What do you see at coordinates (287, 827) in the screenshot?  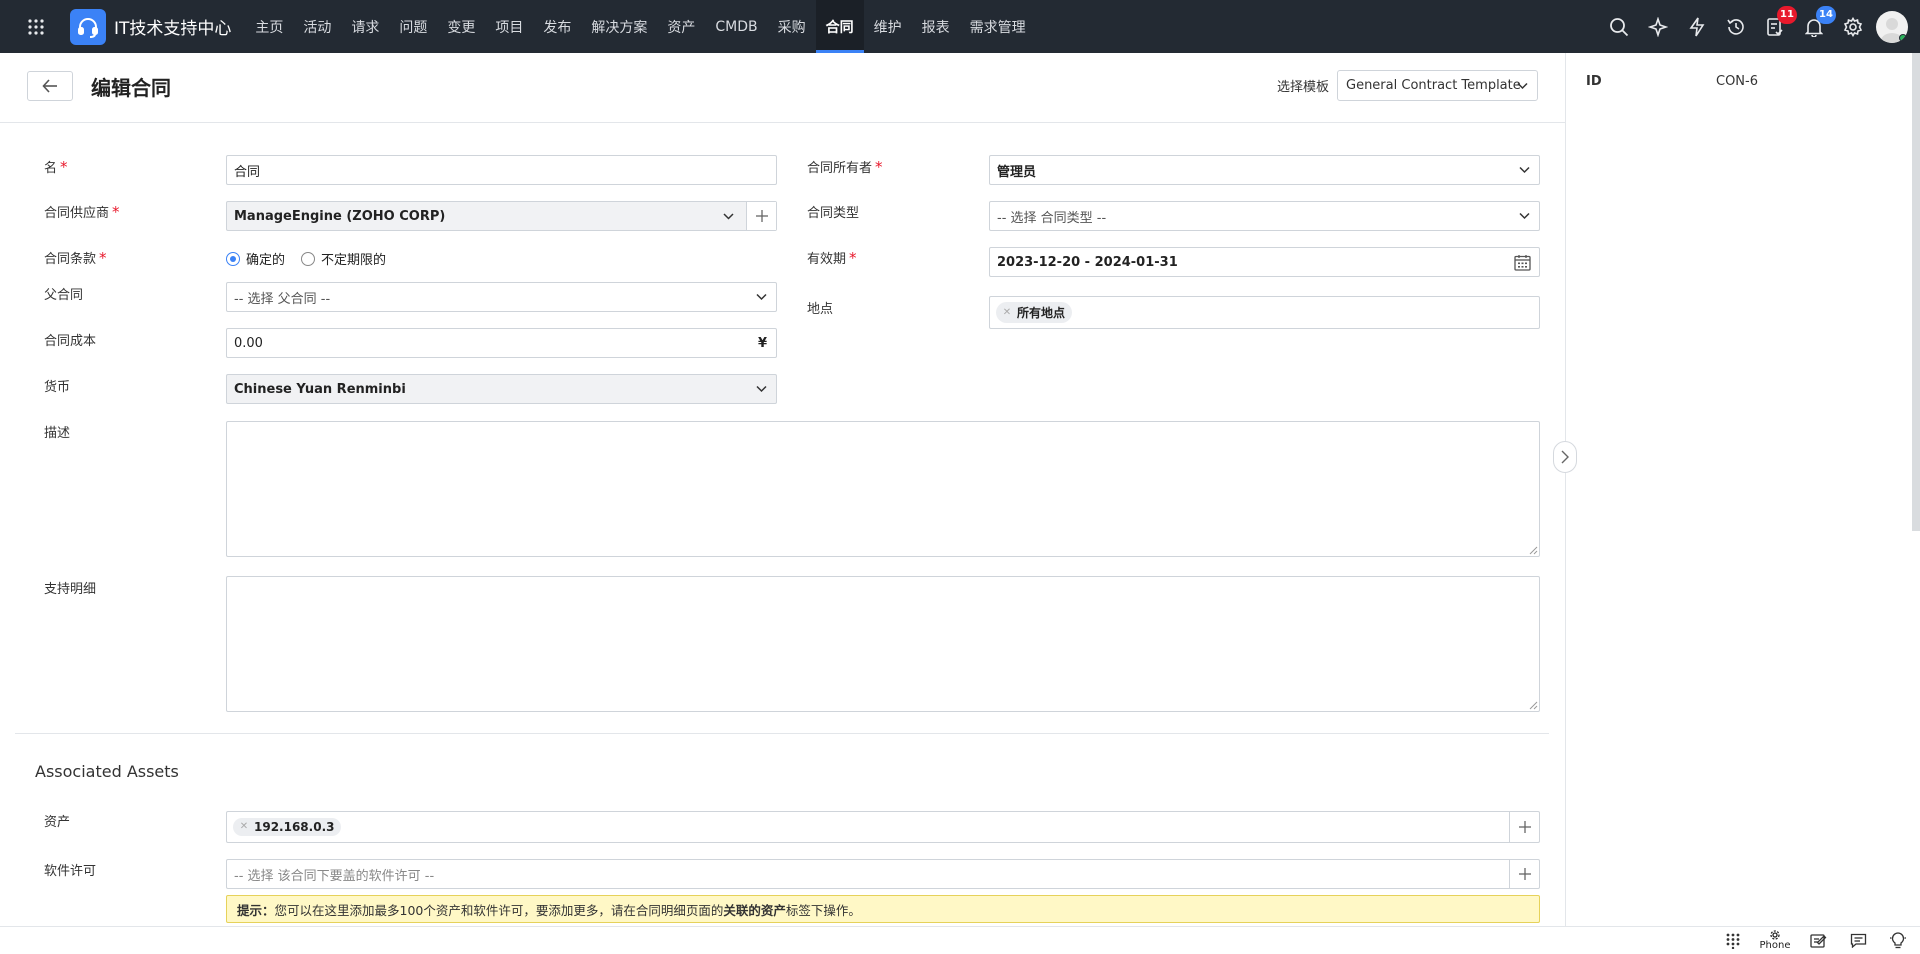 I see `asset-chip: ✕ 192.168.0.3` at bounding box center [287, 827].